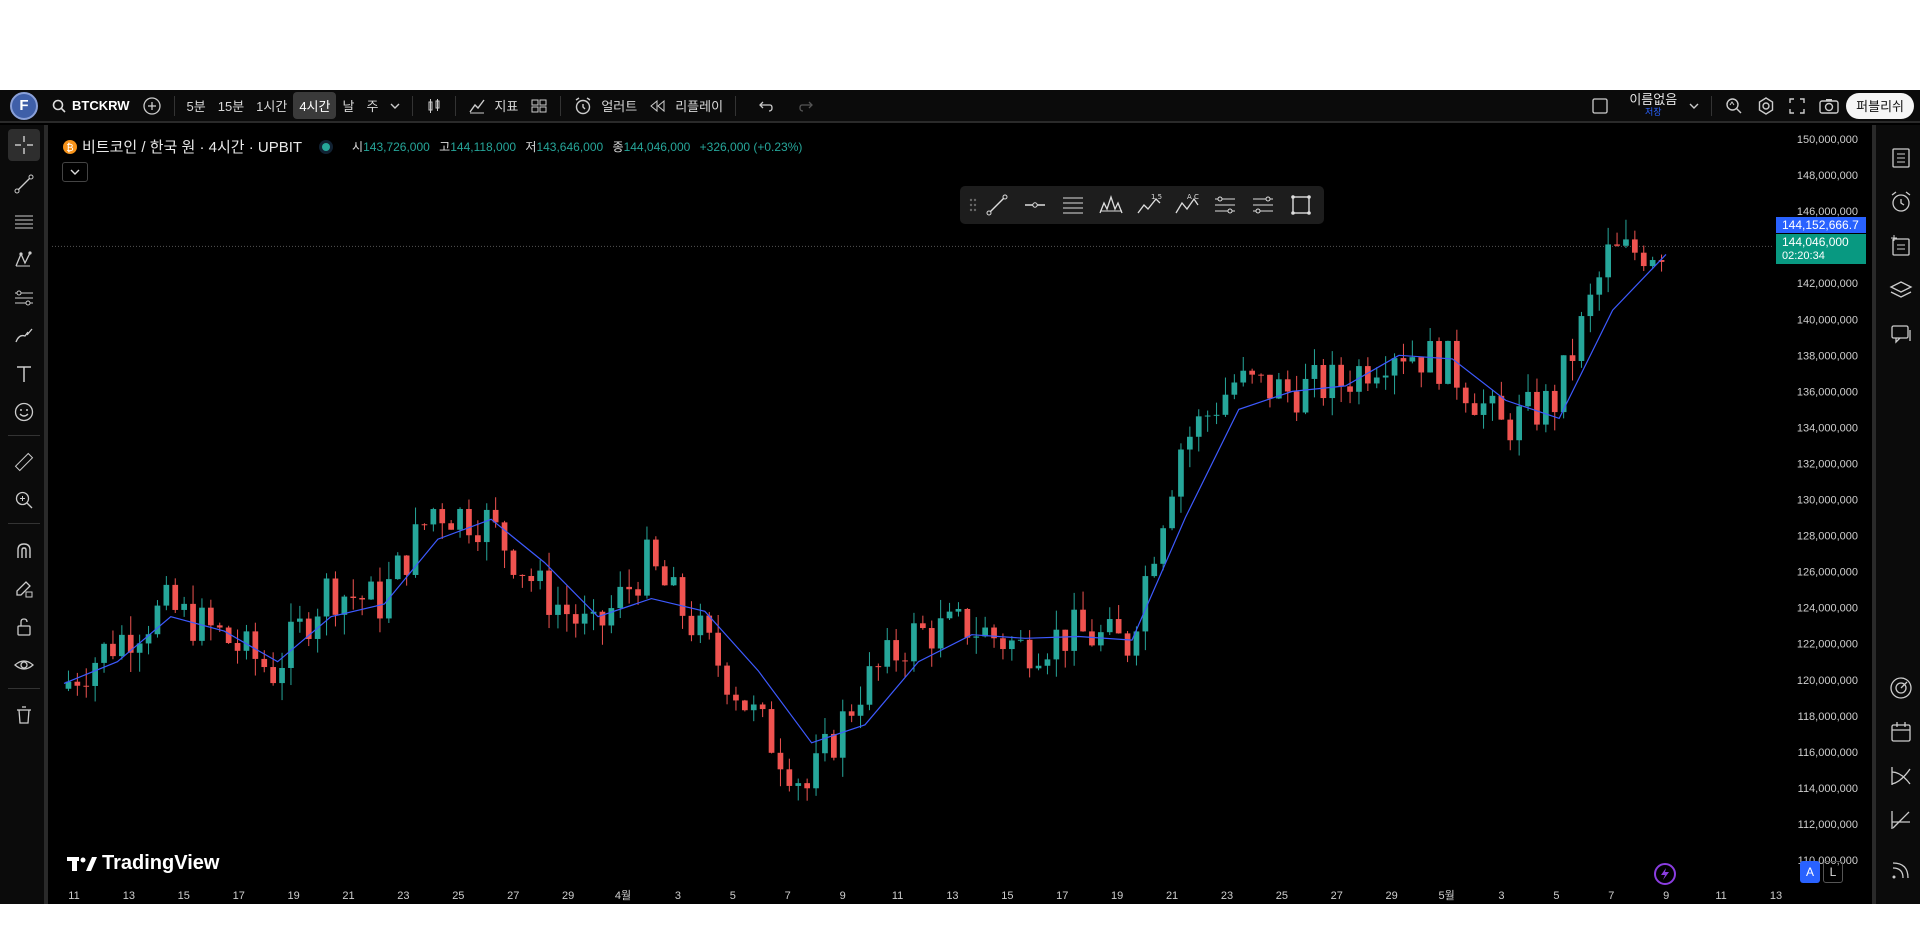 This screenshot has height=948, width=1920. What do you see at coordinates (24, 336) in the screenshot?
I see `brush-tool` at bounding box center [24, 336].